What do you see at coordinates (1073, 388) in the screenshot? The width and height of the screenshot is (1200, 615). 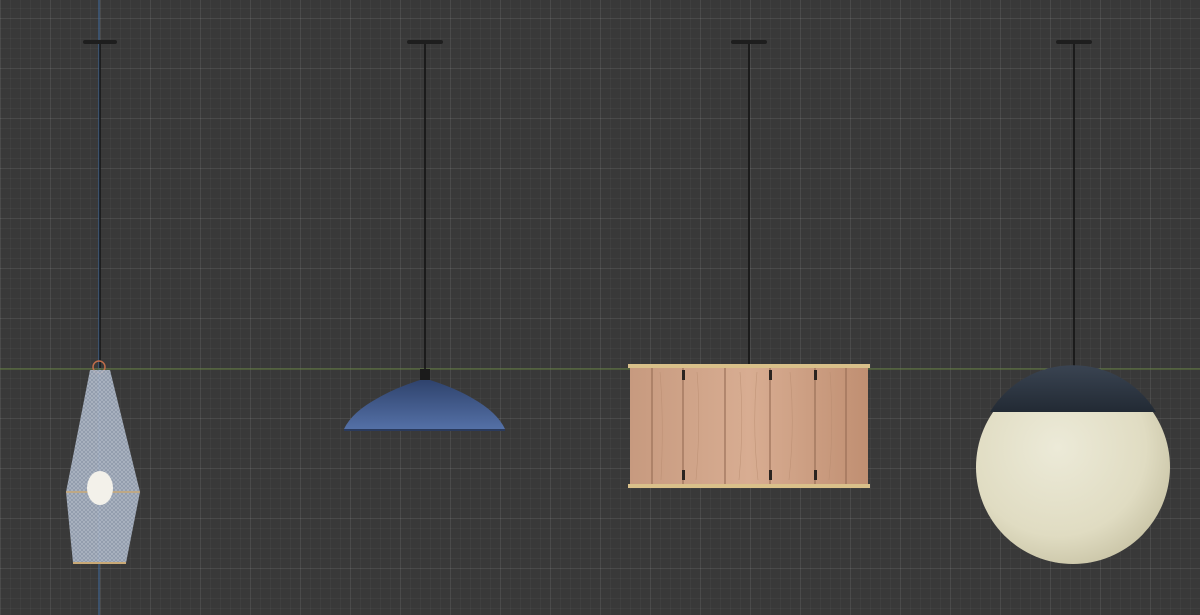 I see `globe-cap` at bounding box center [1073, 388].